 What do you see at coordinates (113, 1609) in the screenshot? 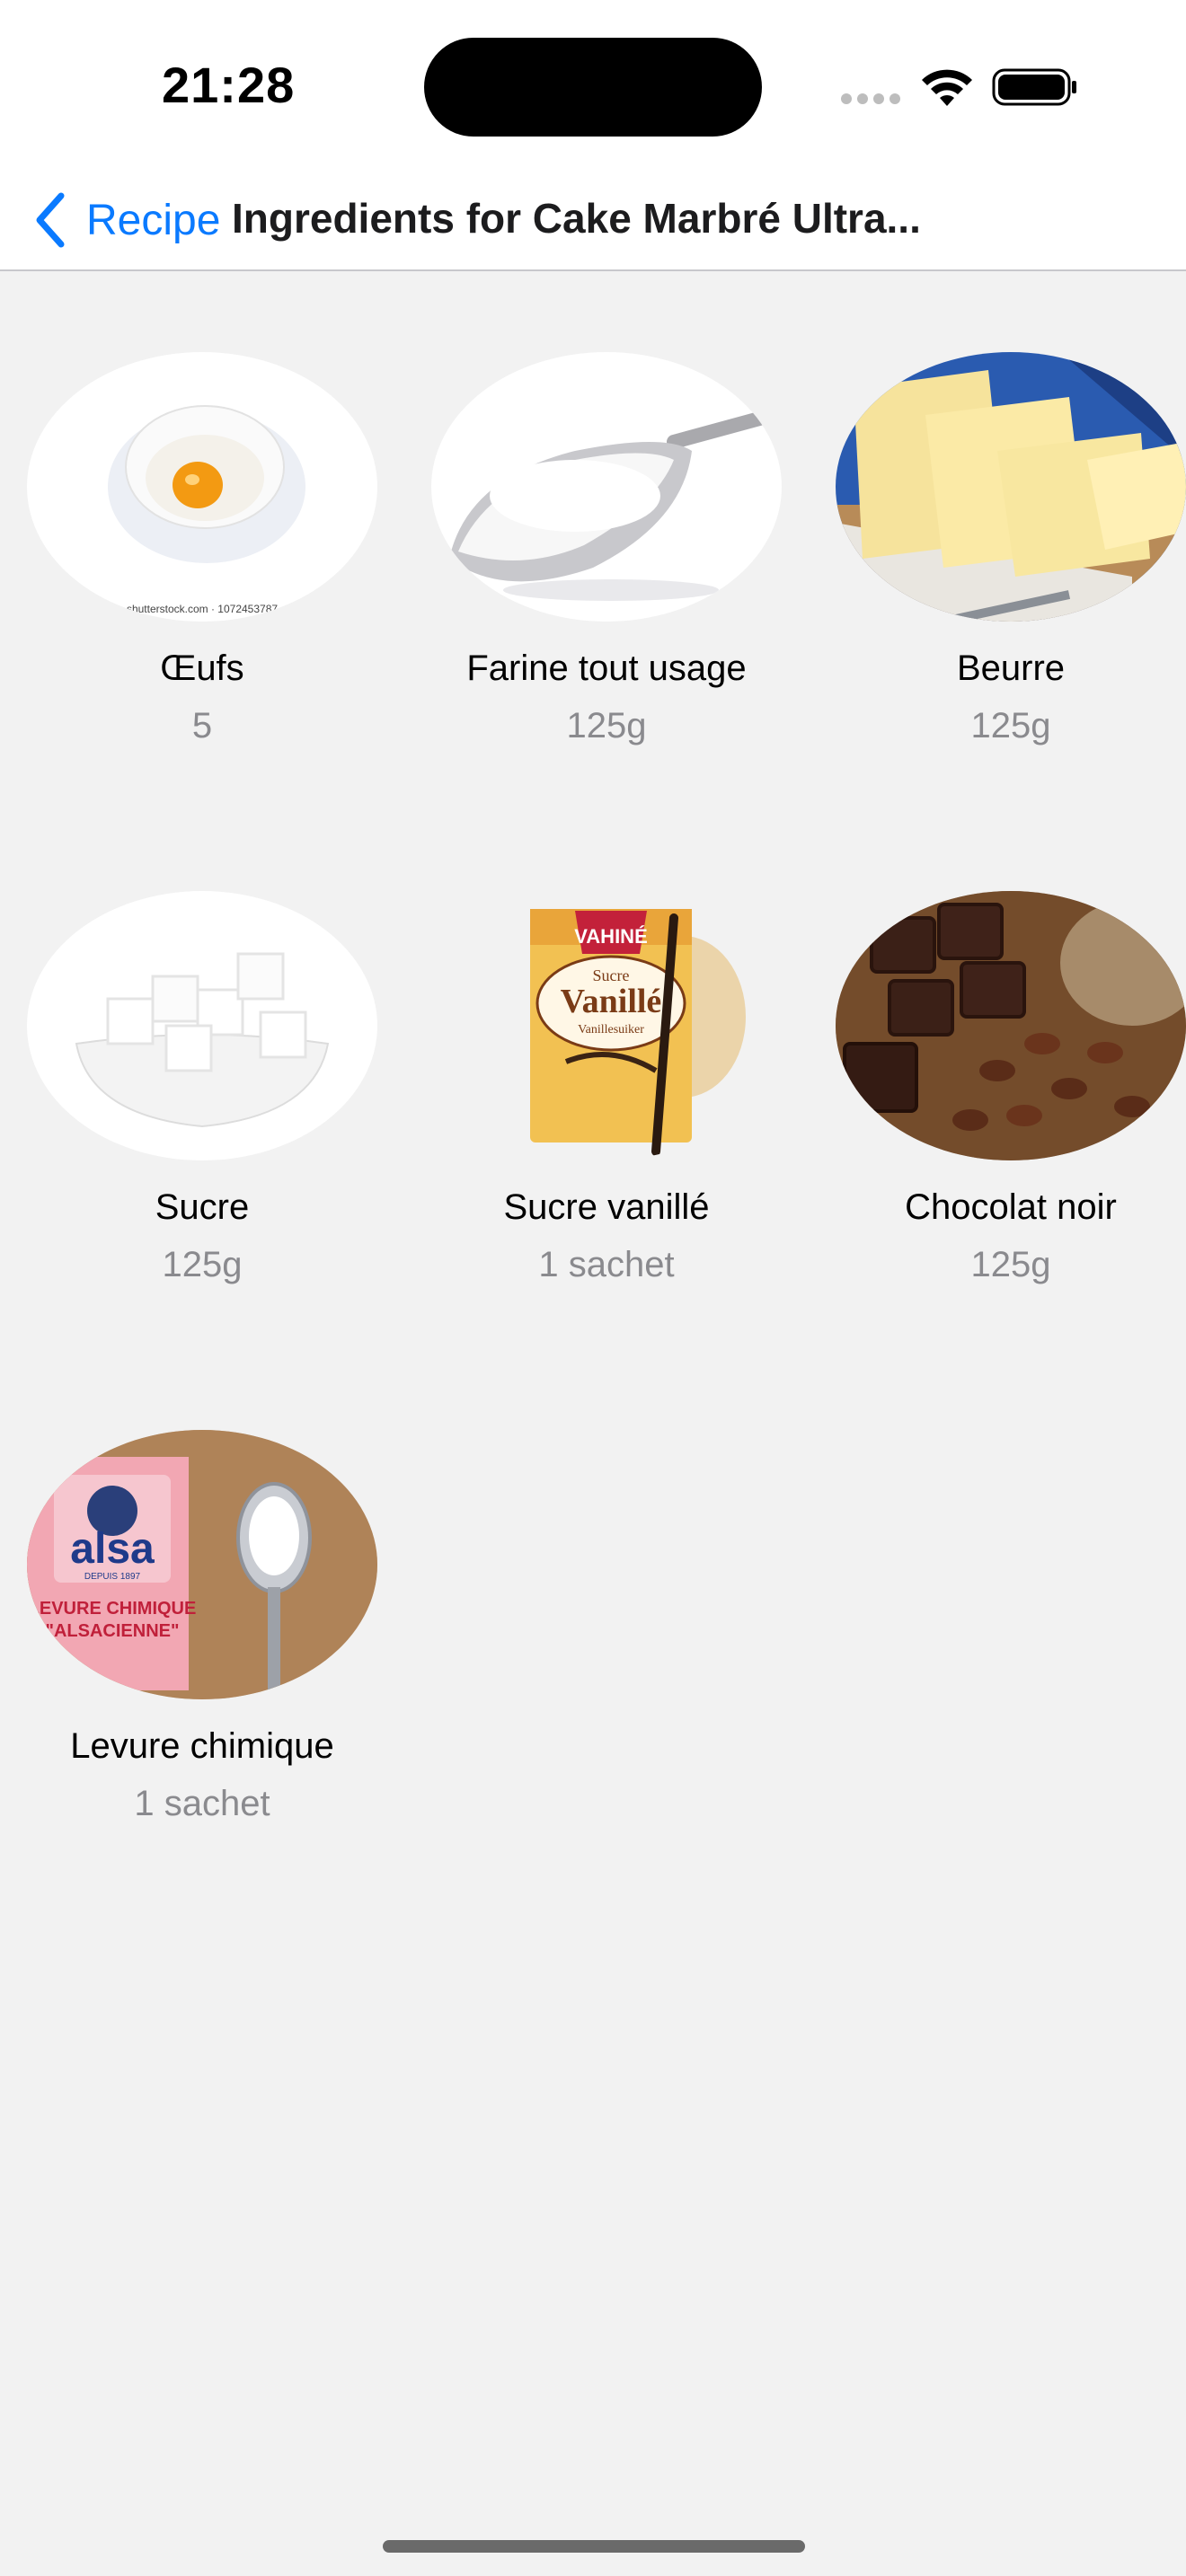
I see `packet-label-line1: LEVURE CHIMIQUE` at bounding box center [113, 1609].